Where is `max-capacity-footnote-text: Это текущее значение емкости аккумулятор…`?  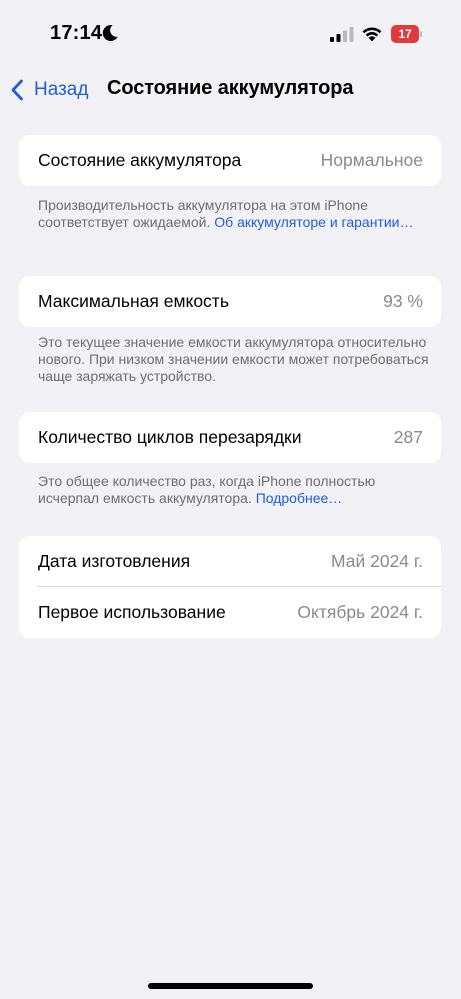
max-capacity-footnote-text: Это текущее значение емкости аккумулятор… is located at coordinates (233, 359).